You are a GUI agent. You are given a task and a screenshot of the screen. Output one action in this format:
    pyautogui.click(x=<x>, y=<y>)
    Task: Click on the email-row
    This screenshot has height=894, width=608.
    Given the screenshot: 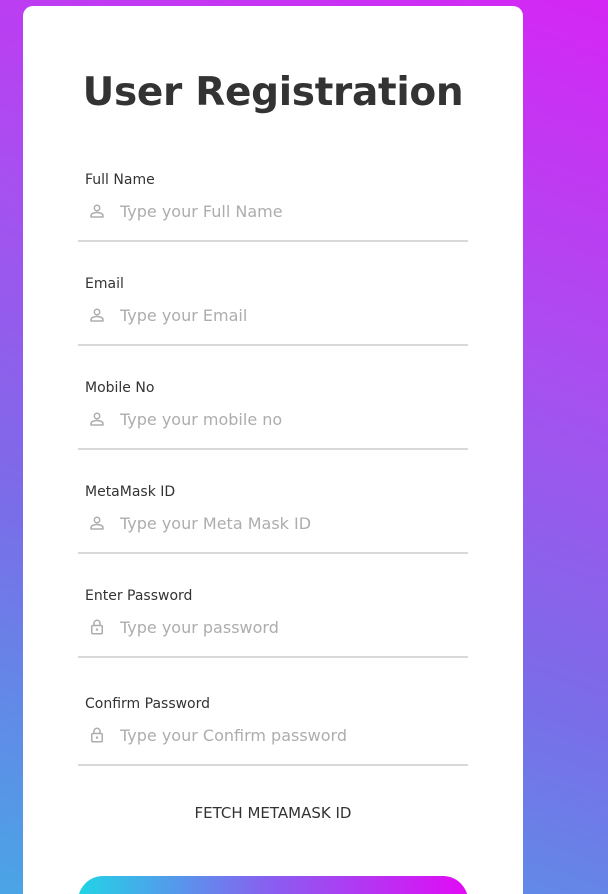 What is the action you would take?
    pyautogui.click(x=273, y=323)
    